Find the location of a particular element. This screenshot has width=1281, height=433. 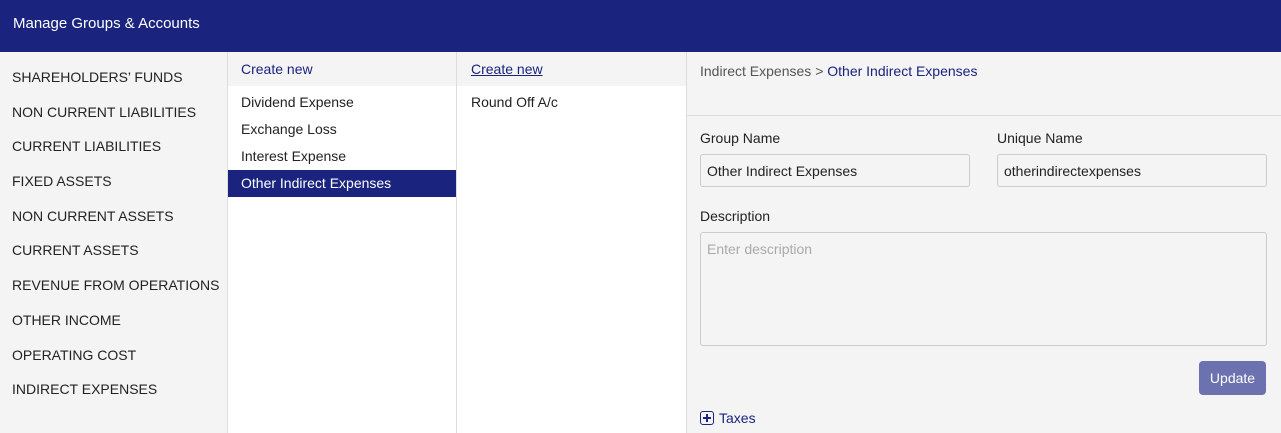

group-item: CURRENT LIABILITIES is located at coordinates (113, 146).